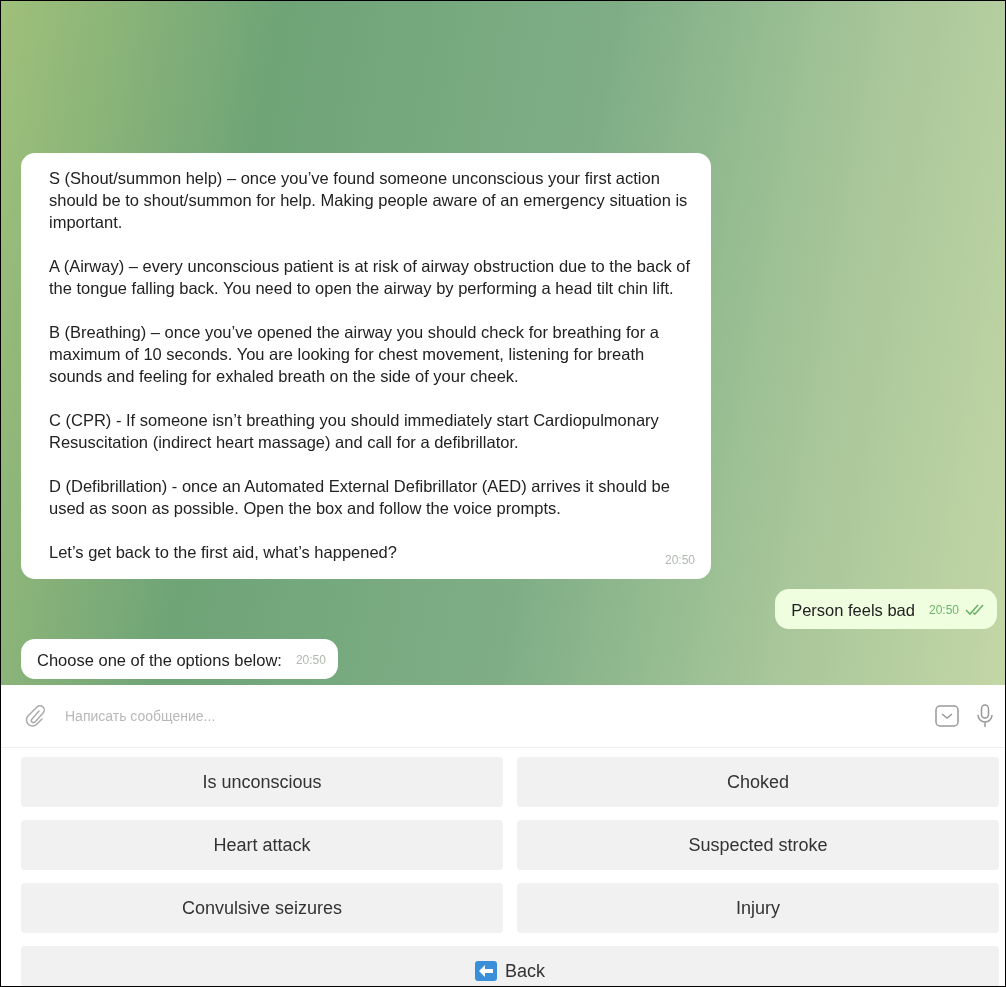  What do you see at coordinates (262, 845) in the screenshot?
I see `reply-button: Heart attack` at bounding box center [262, 845].